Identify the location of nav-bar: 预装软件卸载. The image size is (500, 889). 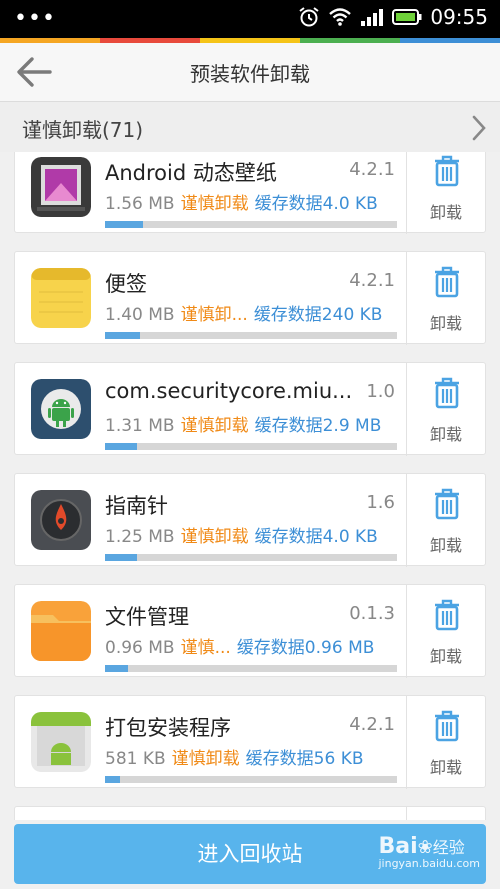
(250, 72).